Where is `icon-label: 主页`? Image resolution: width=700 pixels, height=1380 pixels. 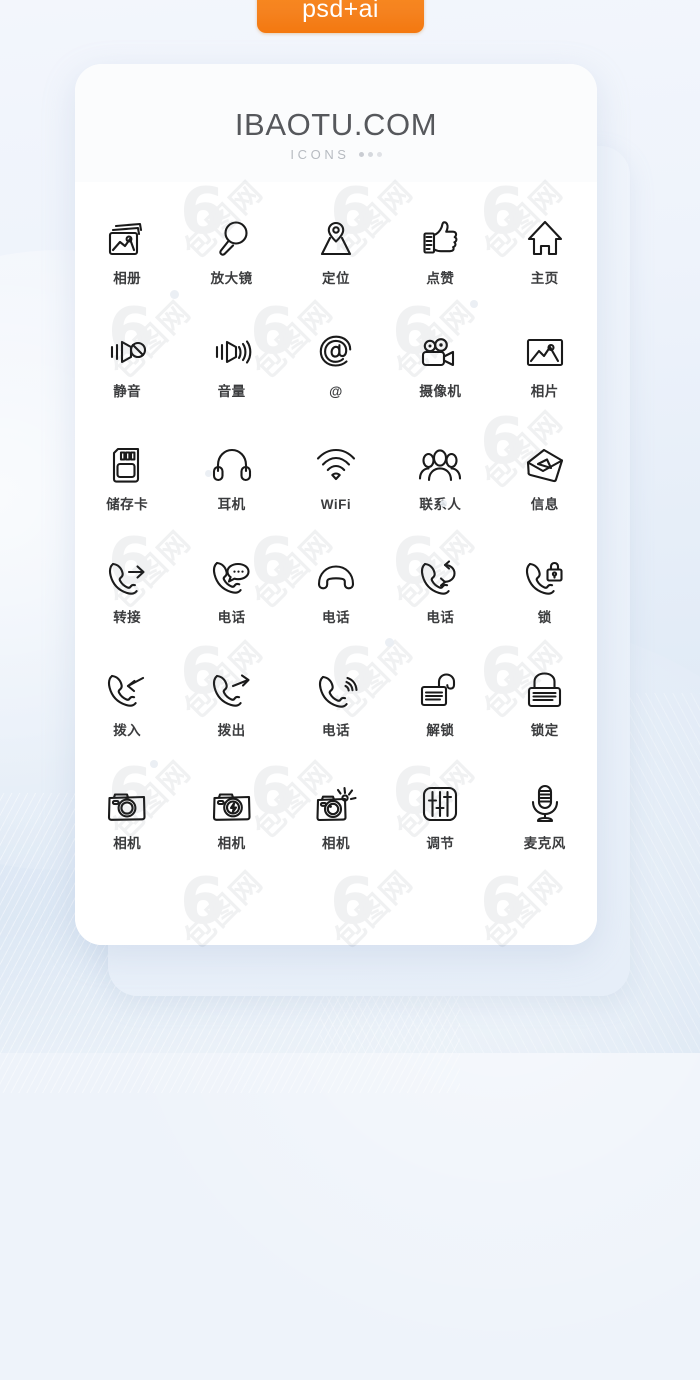 icon-label: 主页 is located at coordinates (544, 278).